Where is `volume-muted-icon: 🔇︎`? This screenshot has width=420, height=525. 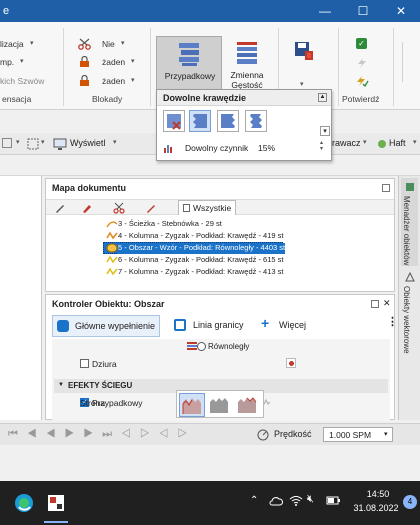
volume-muted-icon: 🔇︎ is located at coordinates (310, 499).